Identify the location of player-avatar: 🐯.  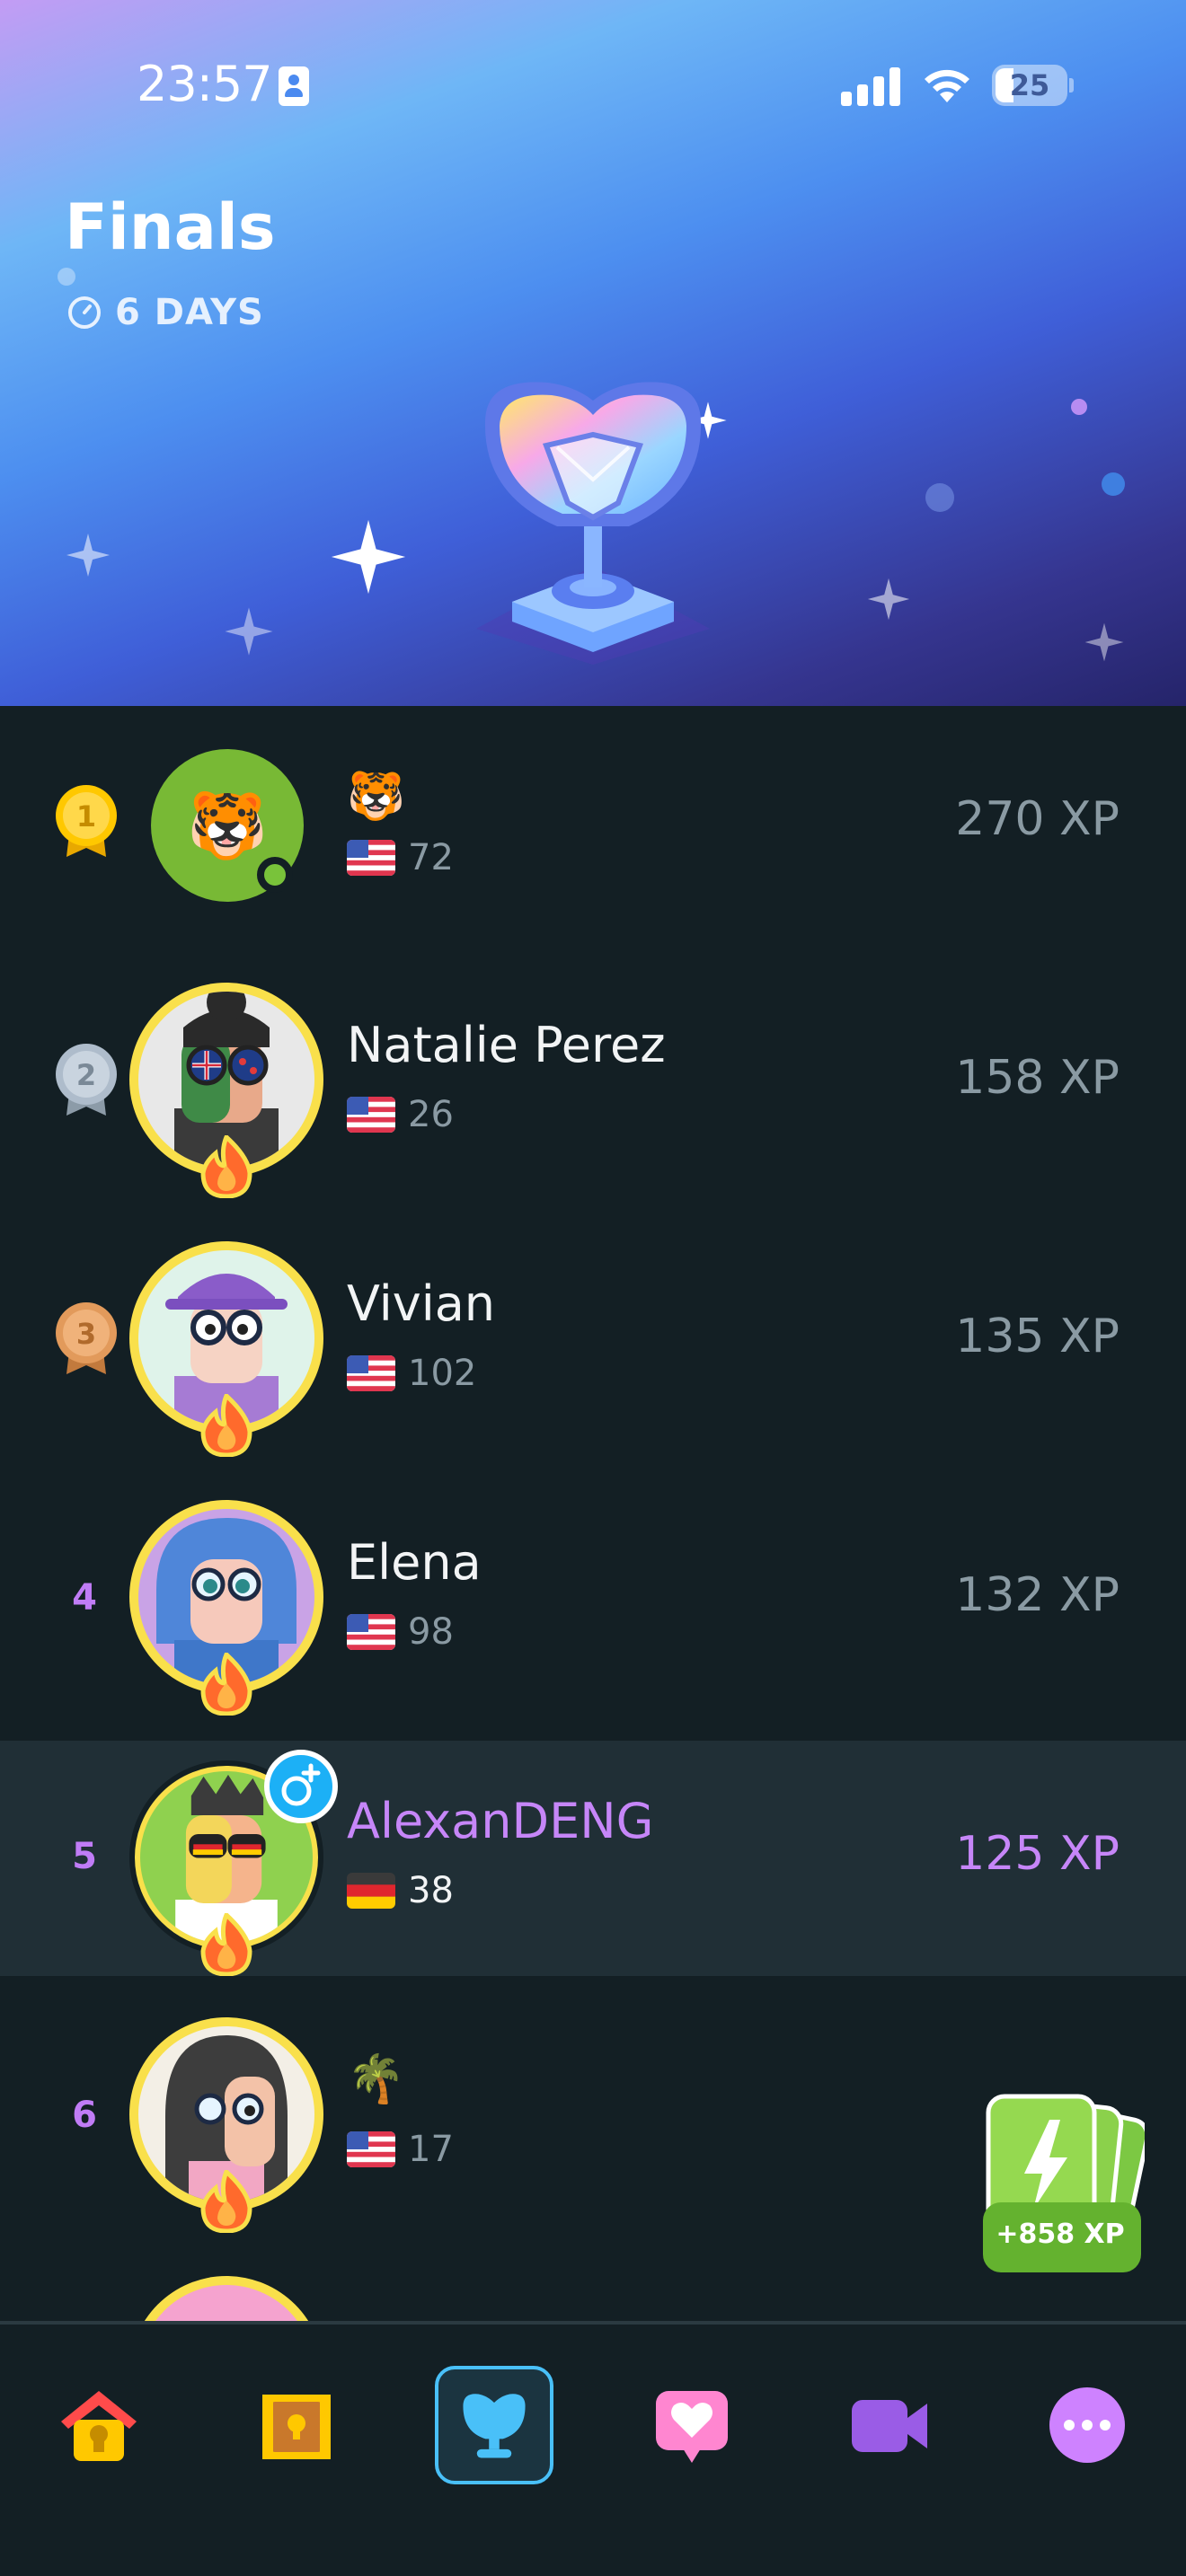
(227, 825).